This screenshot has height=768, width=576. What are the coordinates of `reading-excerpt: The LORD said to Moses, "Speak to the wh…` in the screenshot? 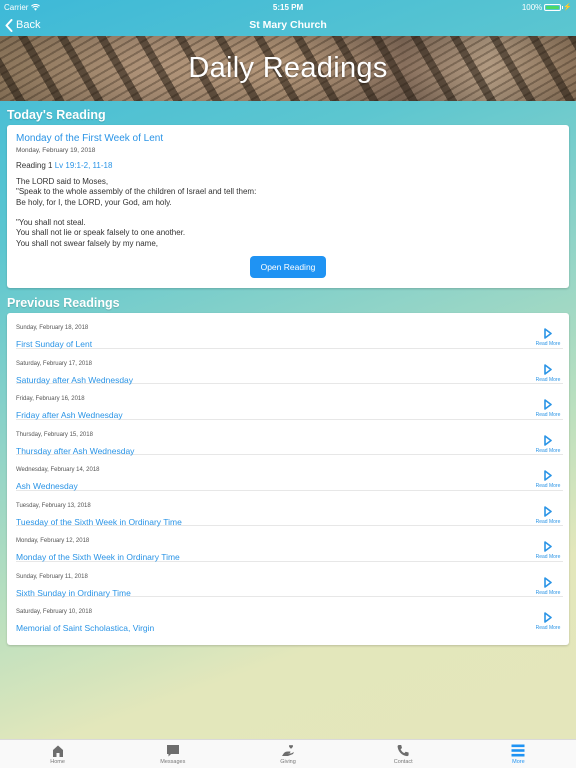 It's located at (136, 212).